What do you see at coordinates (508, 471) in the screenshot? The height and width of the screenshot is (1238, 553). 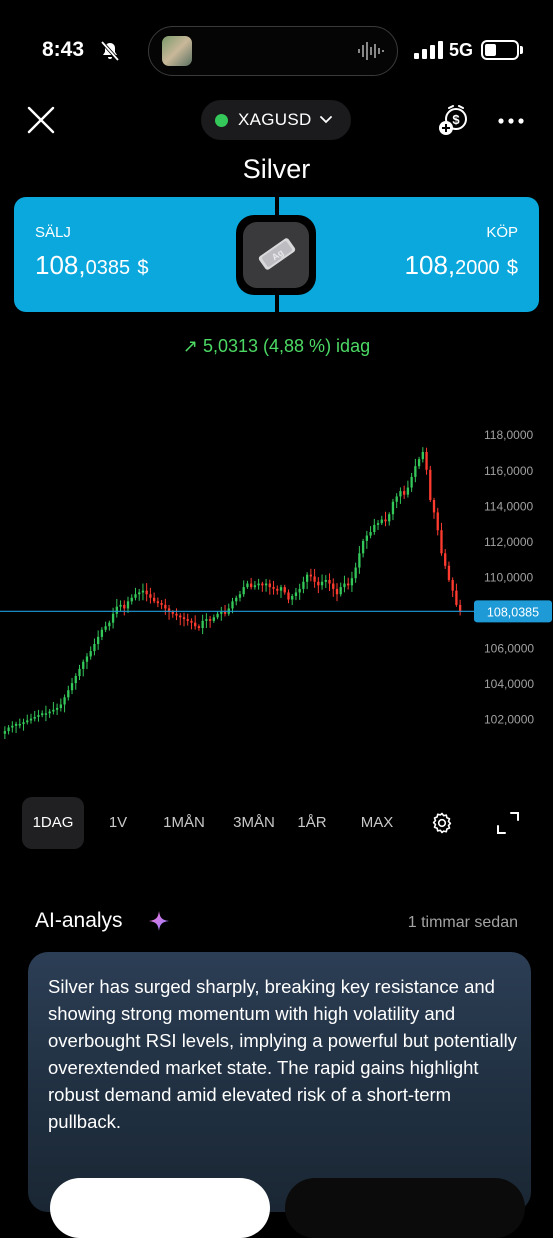 I see `y-tick-label: 116,0000` at bounding box center [508, 471].